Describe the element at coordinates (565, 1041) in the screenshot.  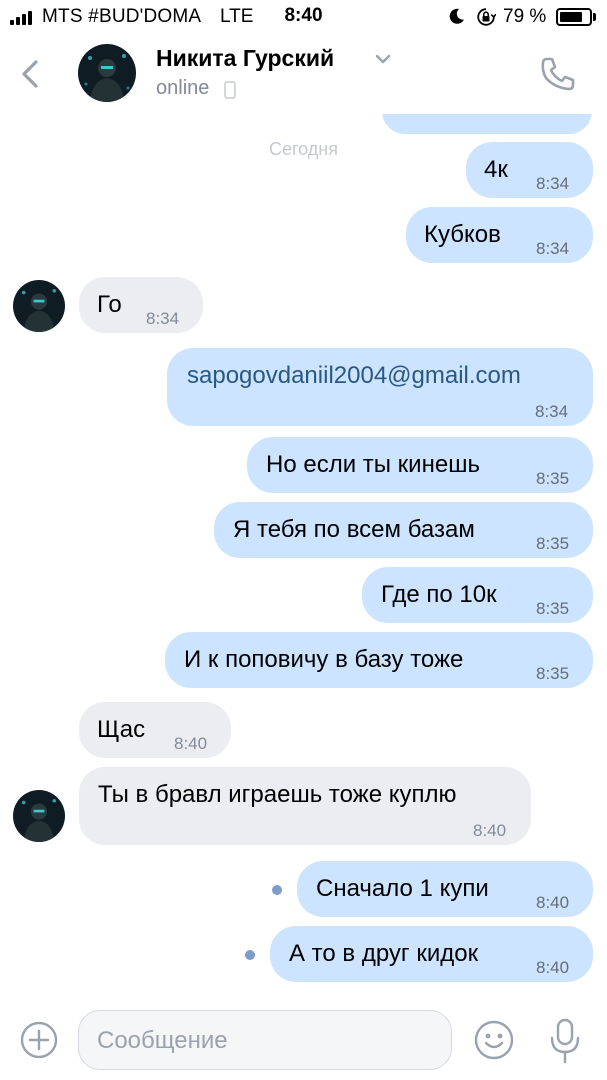
I see `microphone-icon` at that location.